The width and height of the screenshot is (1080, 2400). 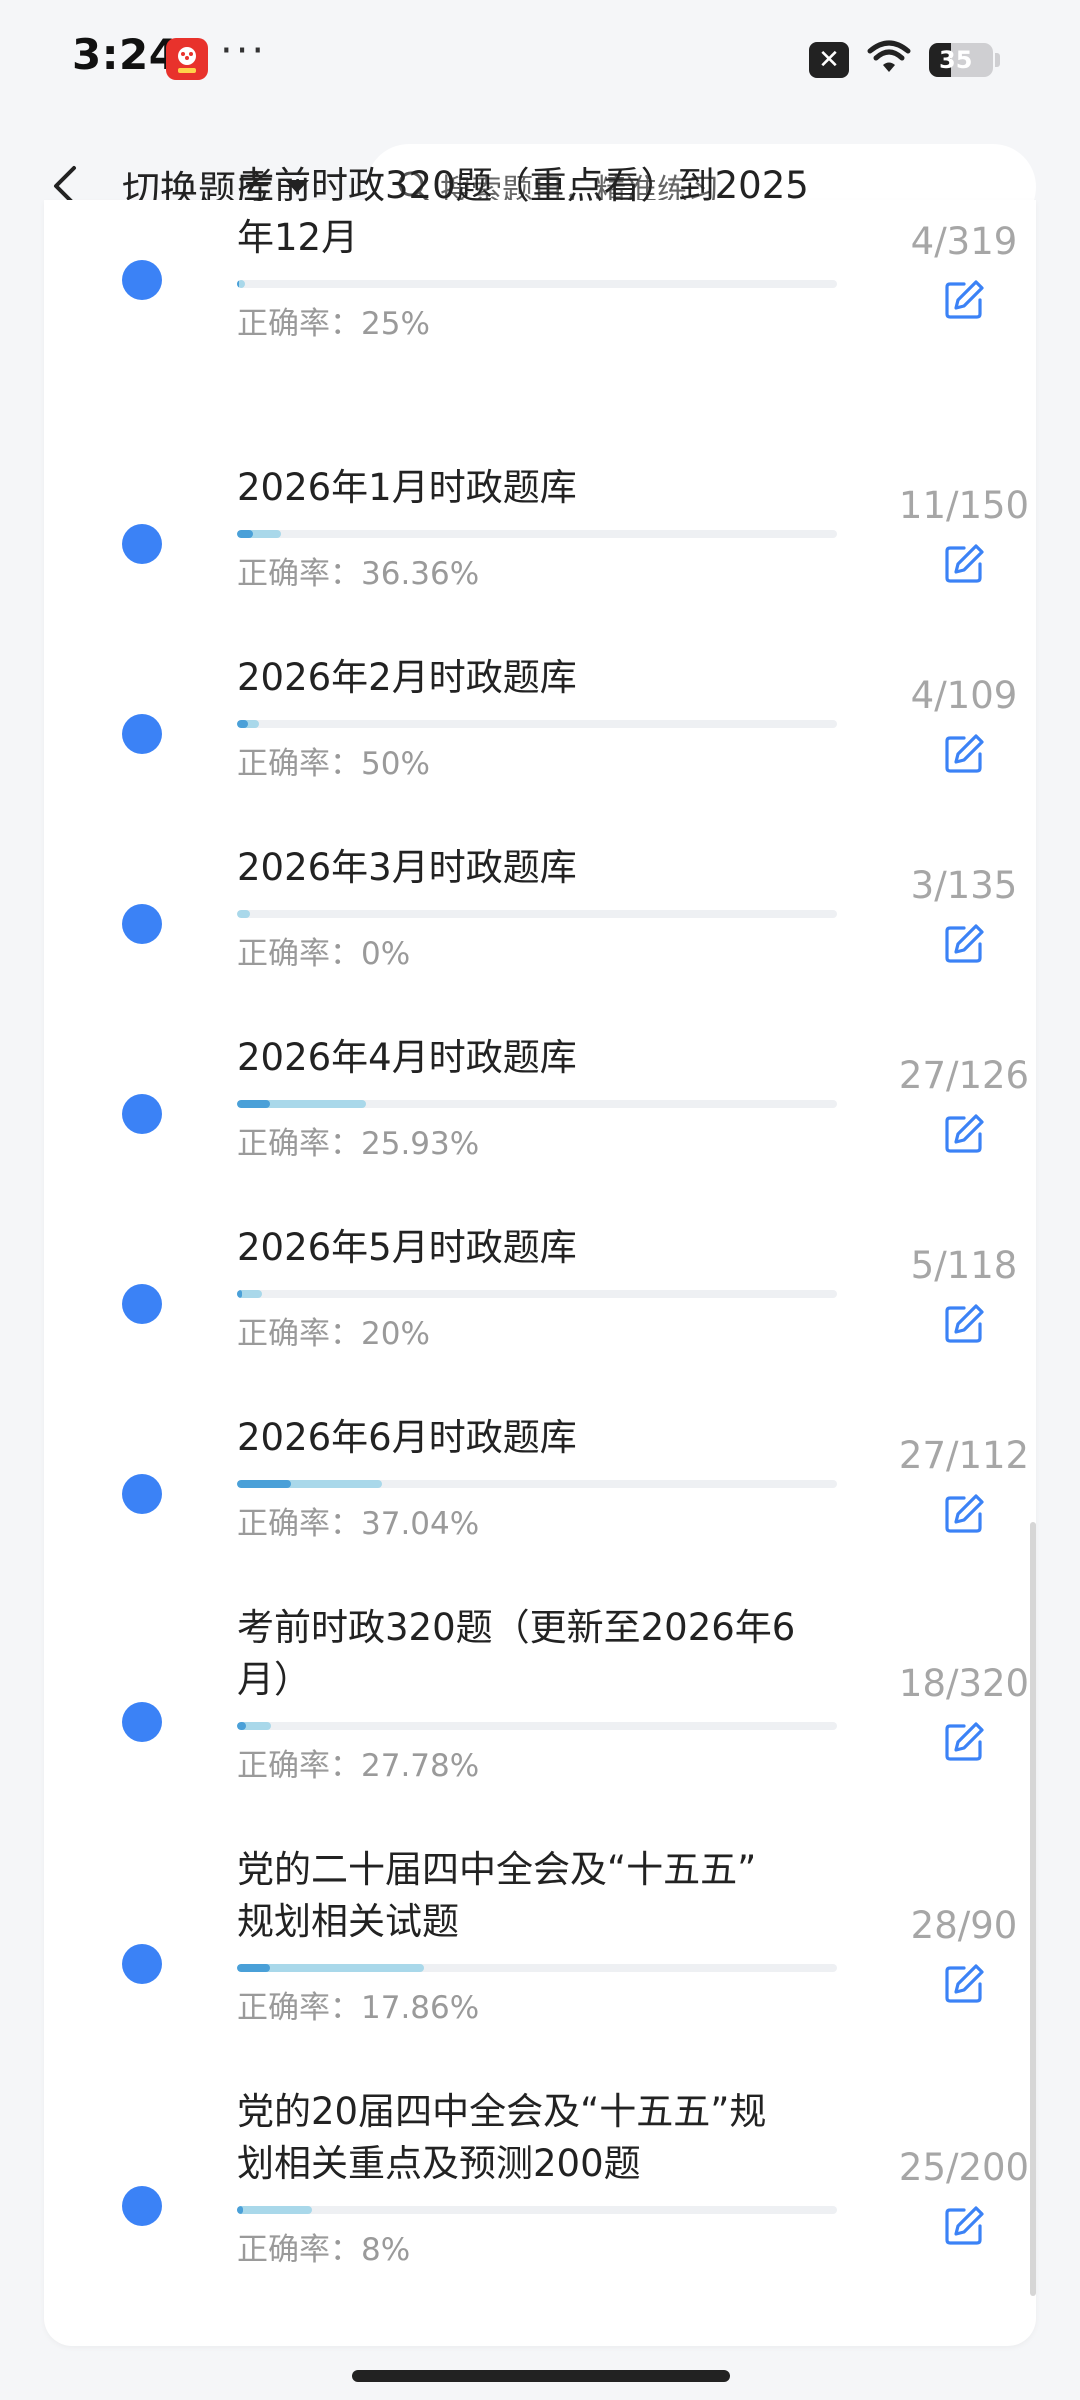 I want to click on accuracy-rate: 正确率：27.78%, so click(x=358, y=1766).